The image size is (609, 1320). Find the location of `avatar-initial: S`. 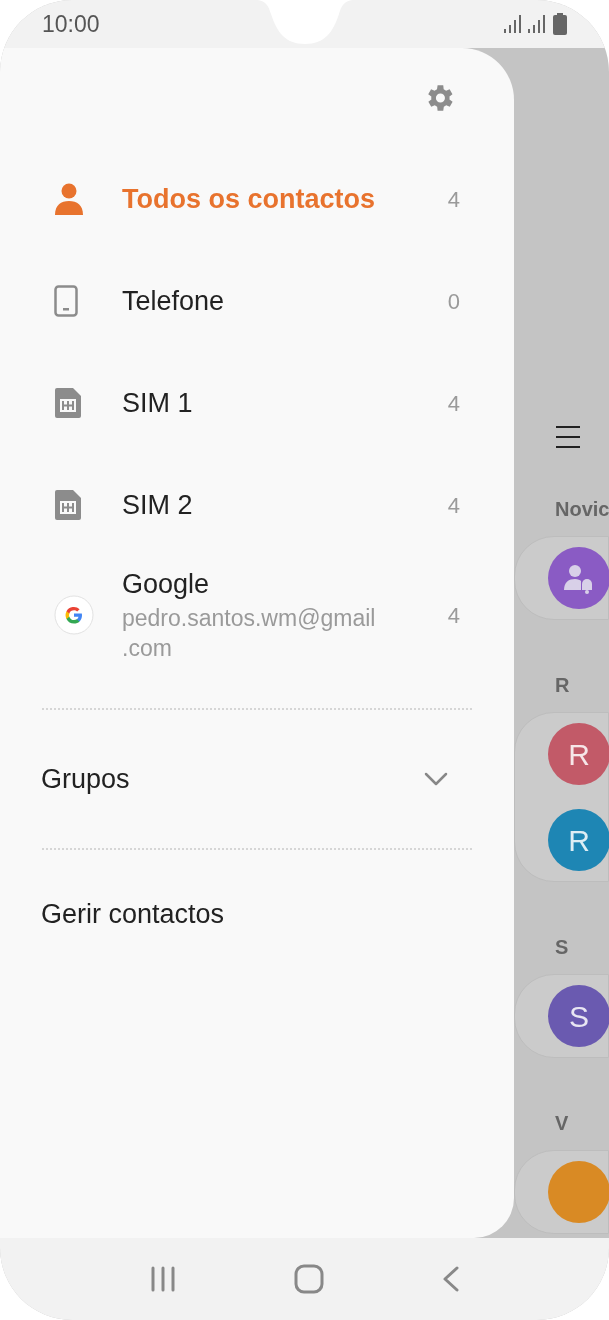

avatar-initial: S is located at coordinates (579, 1016).